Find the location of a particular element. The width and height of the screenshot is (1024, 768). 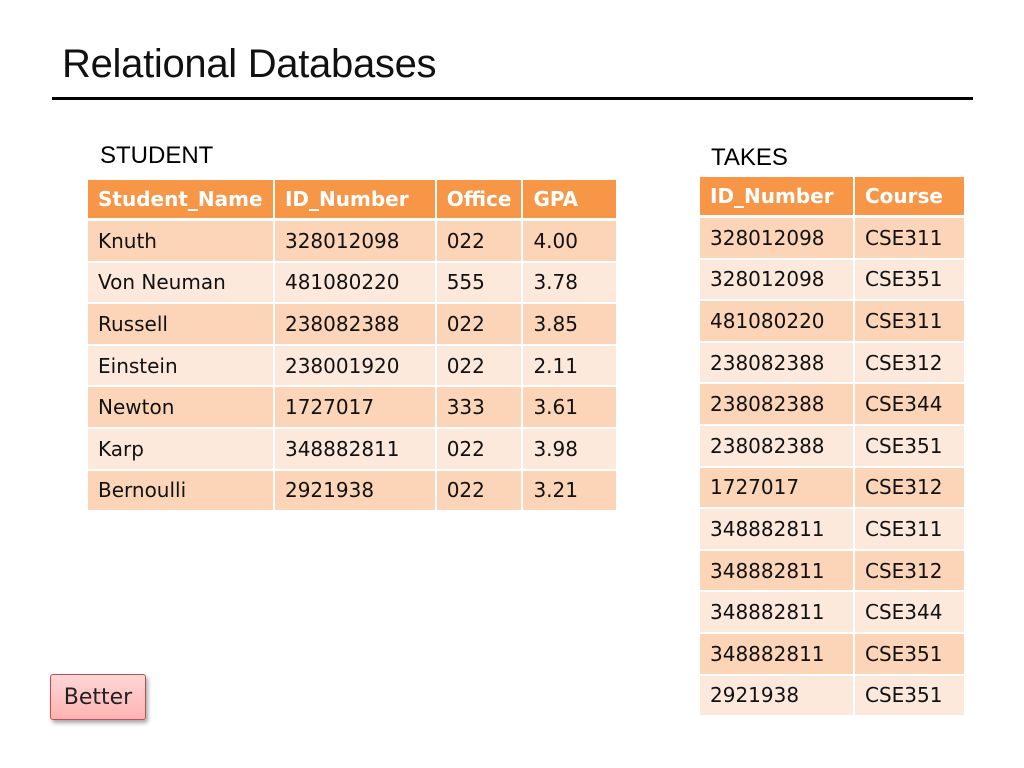

table-row: Einstein 238001920 022 2.11 is located at coordinates (352, 366).